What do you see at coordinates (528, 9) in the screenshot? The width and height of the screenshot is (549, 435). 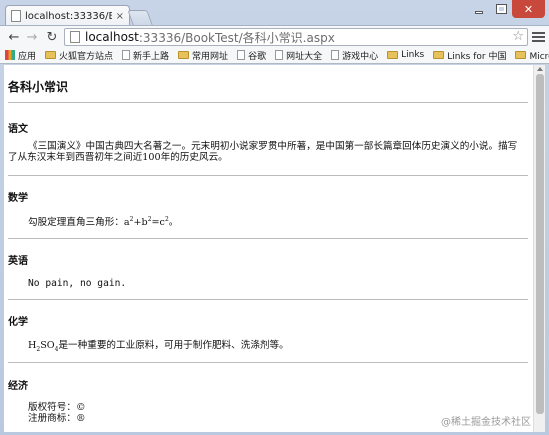 I see `close-window-button: ✕` at bounding box center [528, 9].